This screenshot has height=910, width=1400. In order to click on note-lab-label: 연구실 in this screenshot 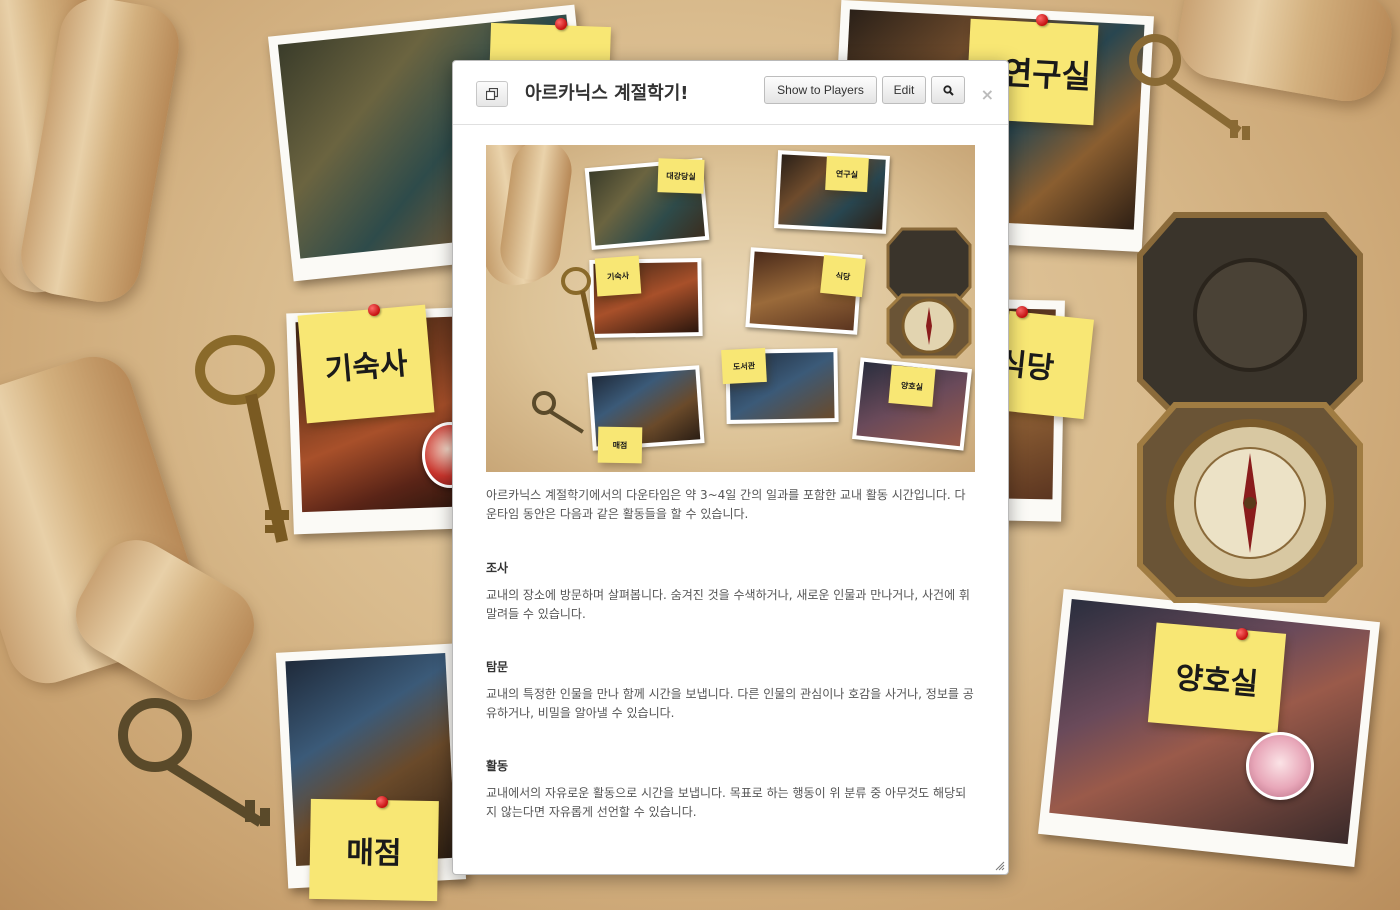, I will do `click(1046, 75)`.